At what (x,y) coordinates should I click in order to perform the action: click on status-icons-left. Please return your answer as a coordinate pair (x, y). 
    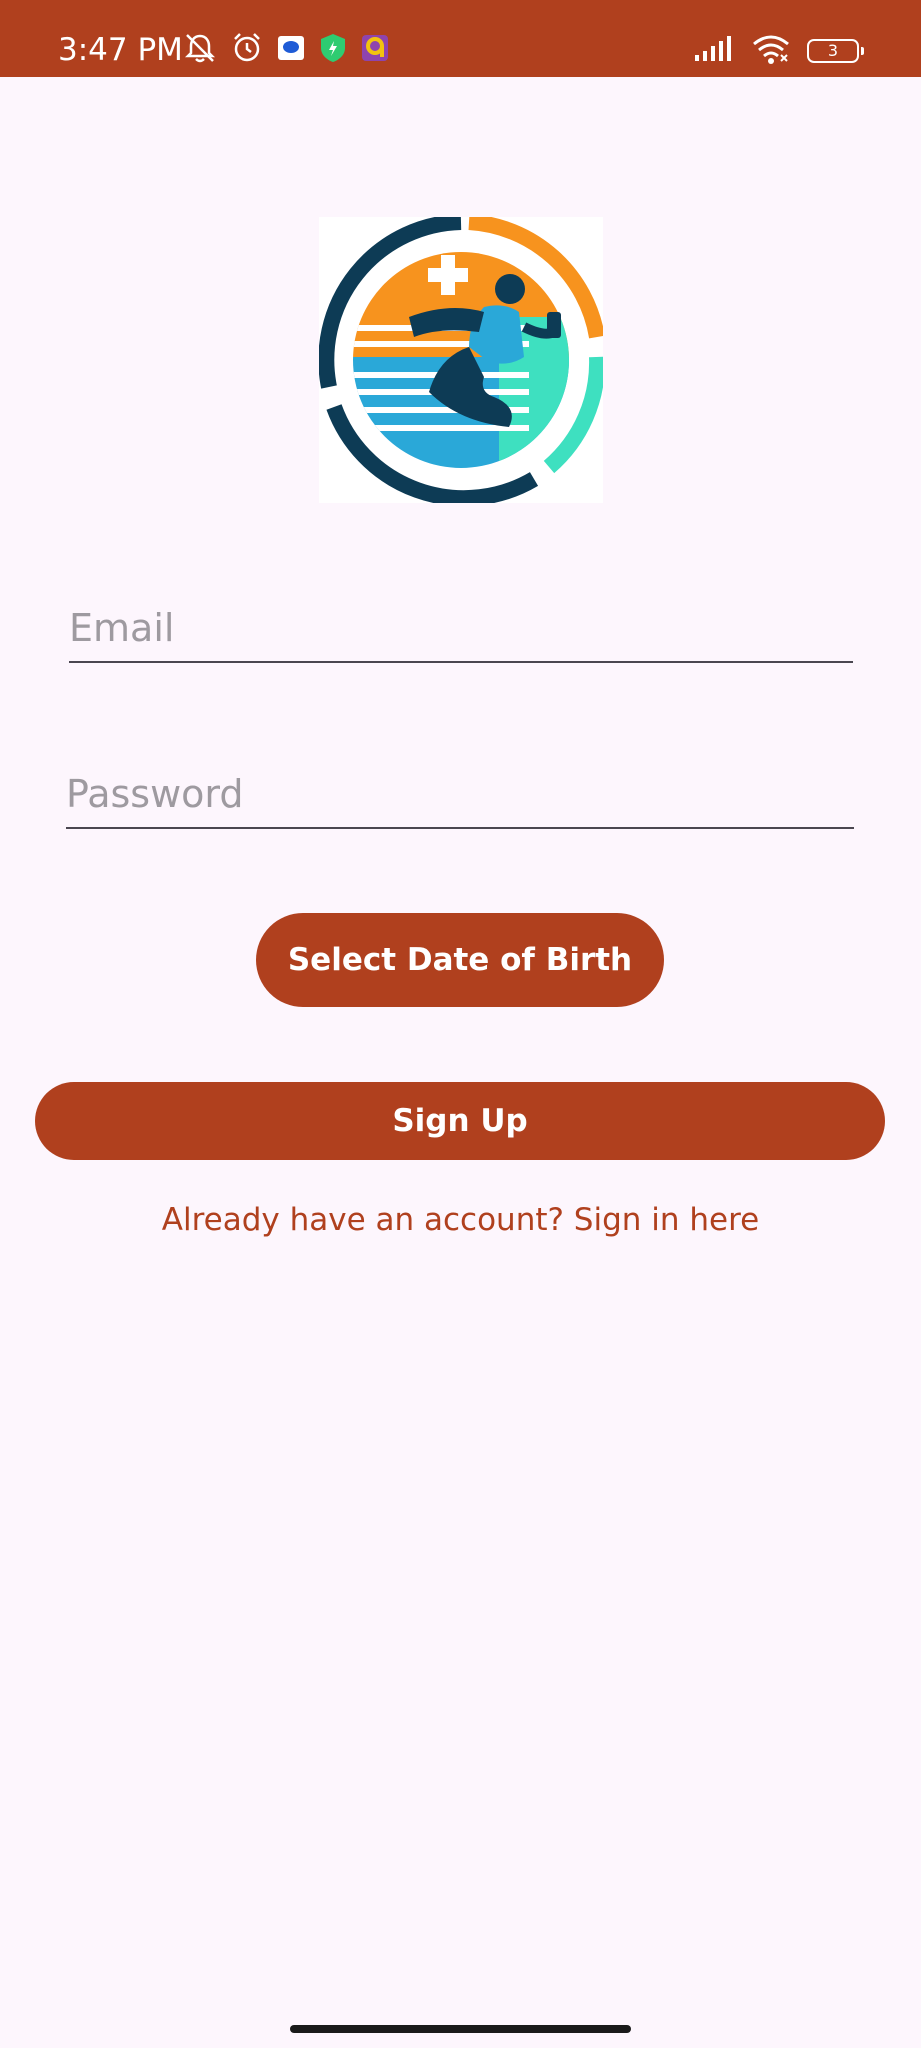
    Looking at the image, I should click on (286, 50).